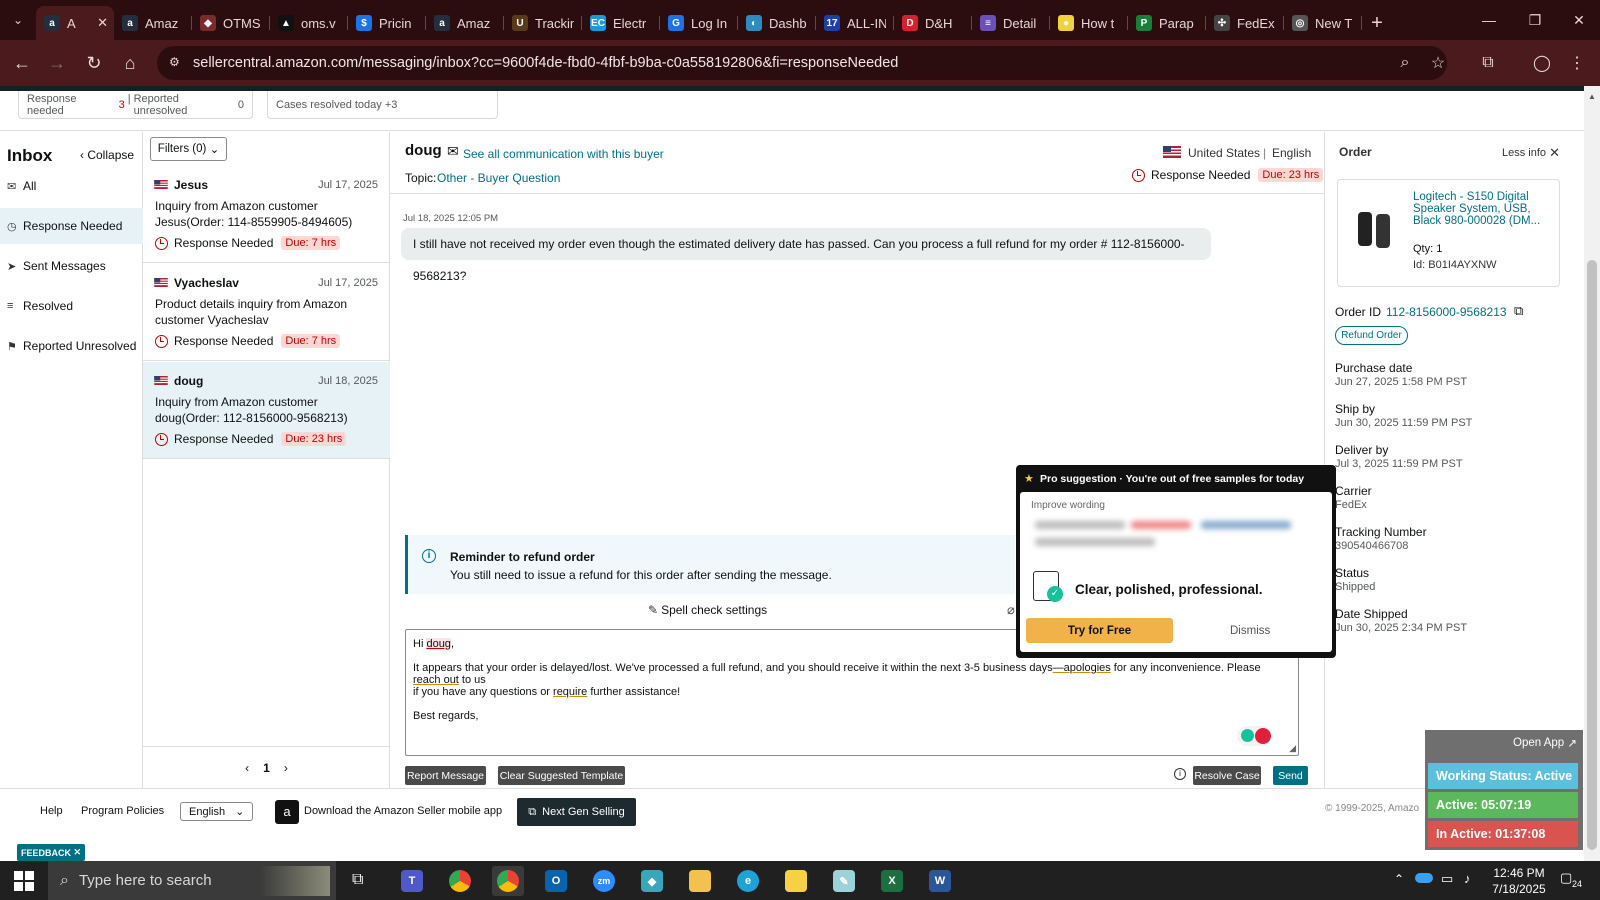 This screenshot has height=900, width=1600. What do you see at coordinates (130, 63) in the screenshot?
I see `home-icon: ⌂` at bounding box center [130, 63].